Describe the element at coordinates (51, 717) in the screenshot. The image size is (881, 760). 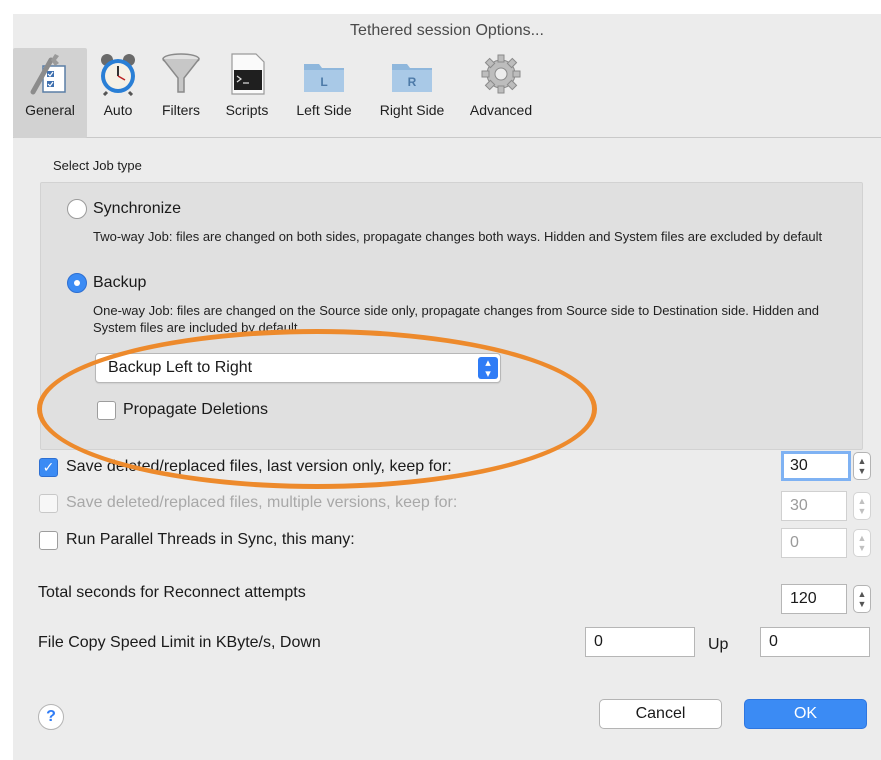
I see `help-button: ?` at that location.